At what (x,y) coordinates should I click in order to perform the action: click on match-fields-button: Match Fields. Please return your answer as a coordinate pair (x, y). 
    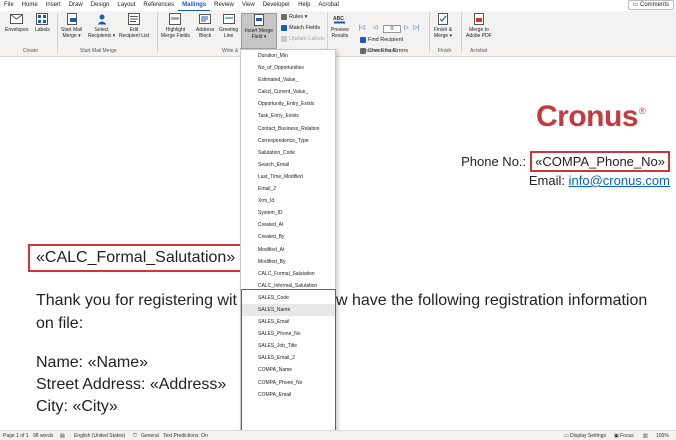
    Looking at the image, I should click on (300, 28).